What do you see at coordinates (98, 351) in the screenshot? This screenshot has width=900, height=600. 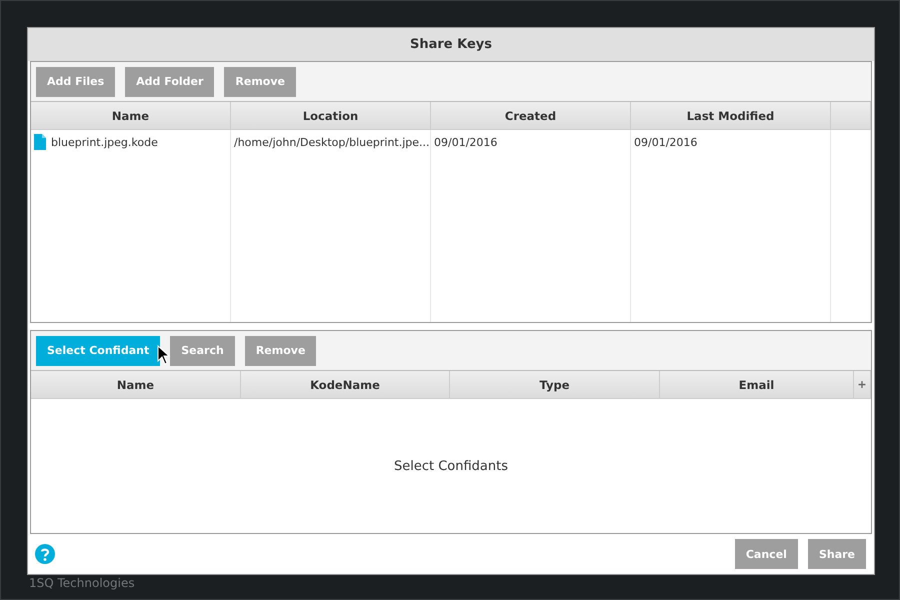 I see `toolbar-button: Select Confidant` at bounding box center [98, 351].